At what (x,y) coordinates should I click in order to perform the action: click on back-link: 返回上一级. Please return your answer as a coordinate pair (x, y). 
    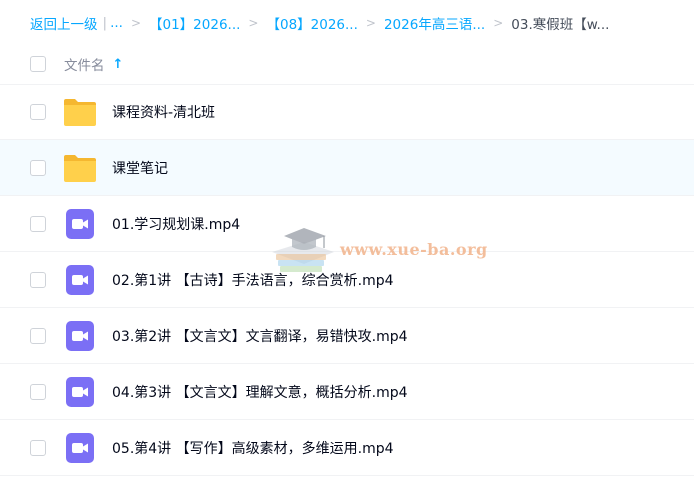
    Looking at the image, I should click on (64, 23).